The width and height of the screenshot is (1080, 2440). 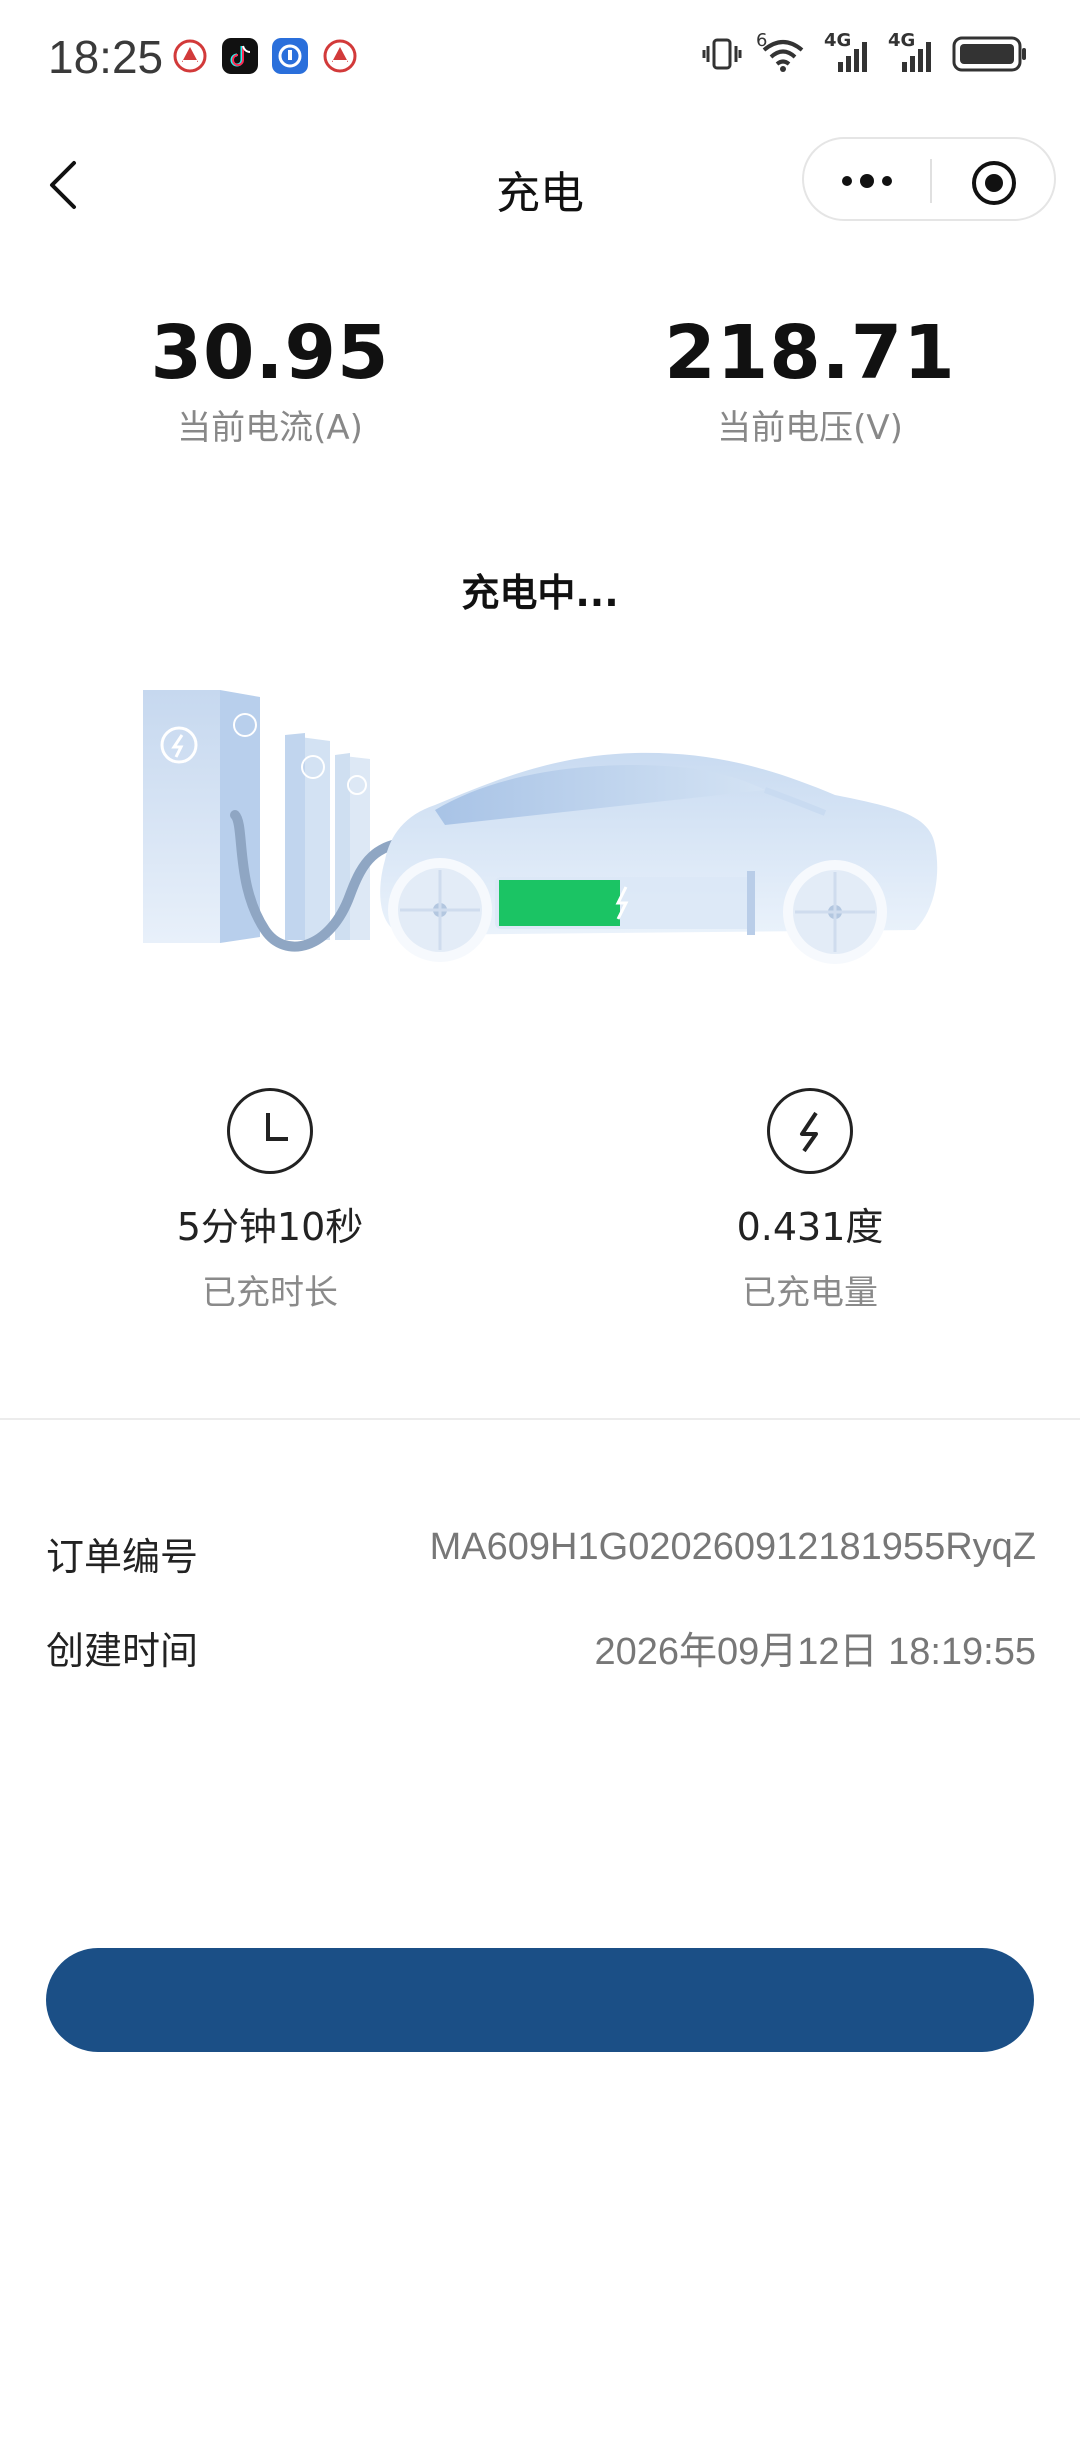 I want to click on wifi-label: 6, so click(x=762, y=40).